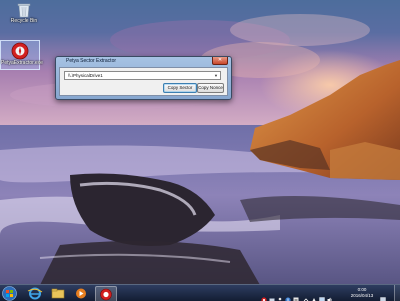  I want to click on windows-logo-icon, so click(9, 293).